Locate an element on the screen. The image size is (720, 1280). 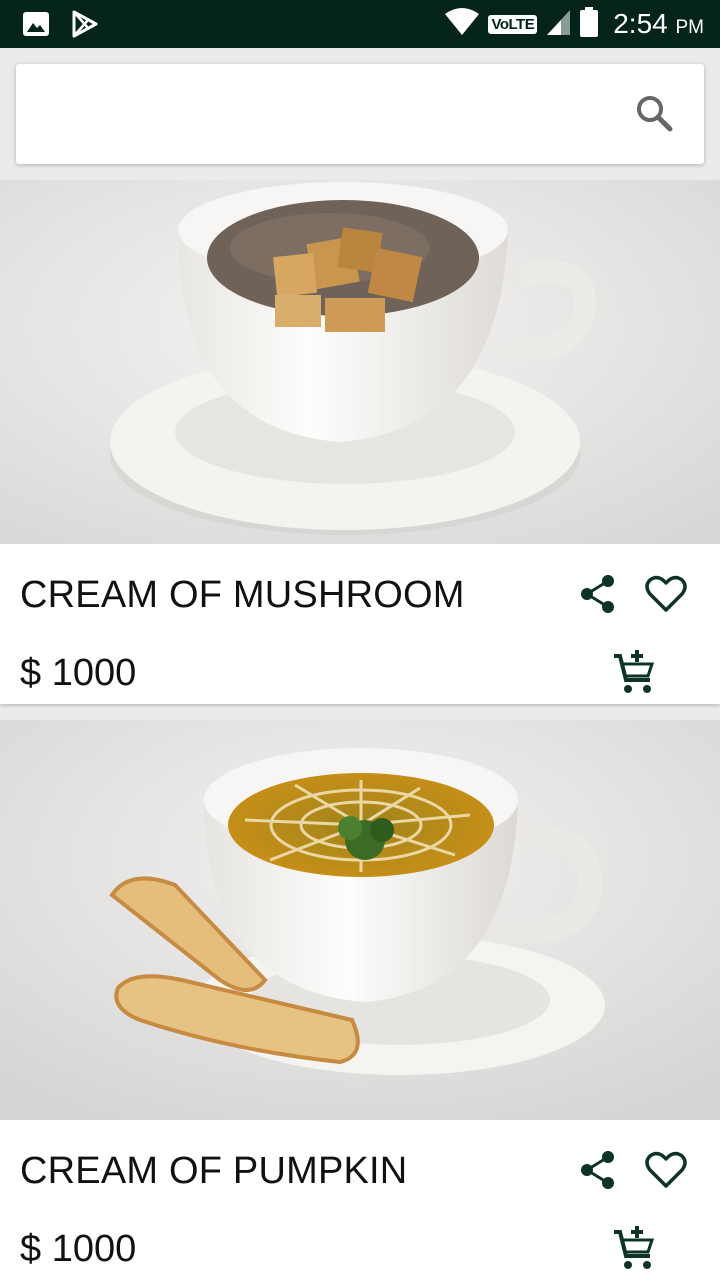
battery-icon is located at coordinates (589, 24).